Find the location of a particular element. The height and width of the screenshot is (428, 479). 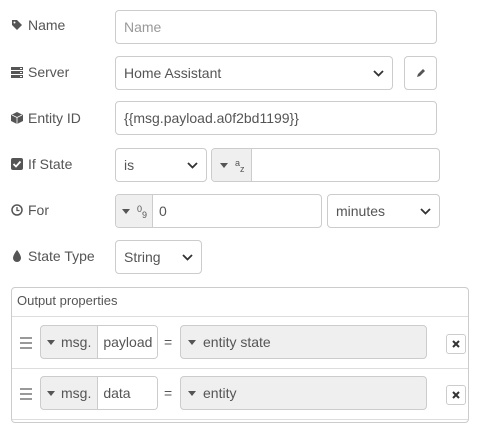

edit-server-button is located at coordinates (420, 73).